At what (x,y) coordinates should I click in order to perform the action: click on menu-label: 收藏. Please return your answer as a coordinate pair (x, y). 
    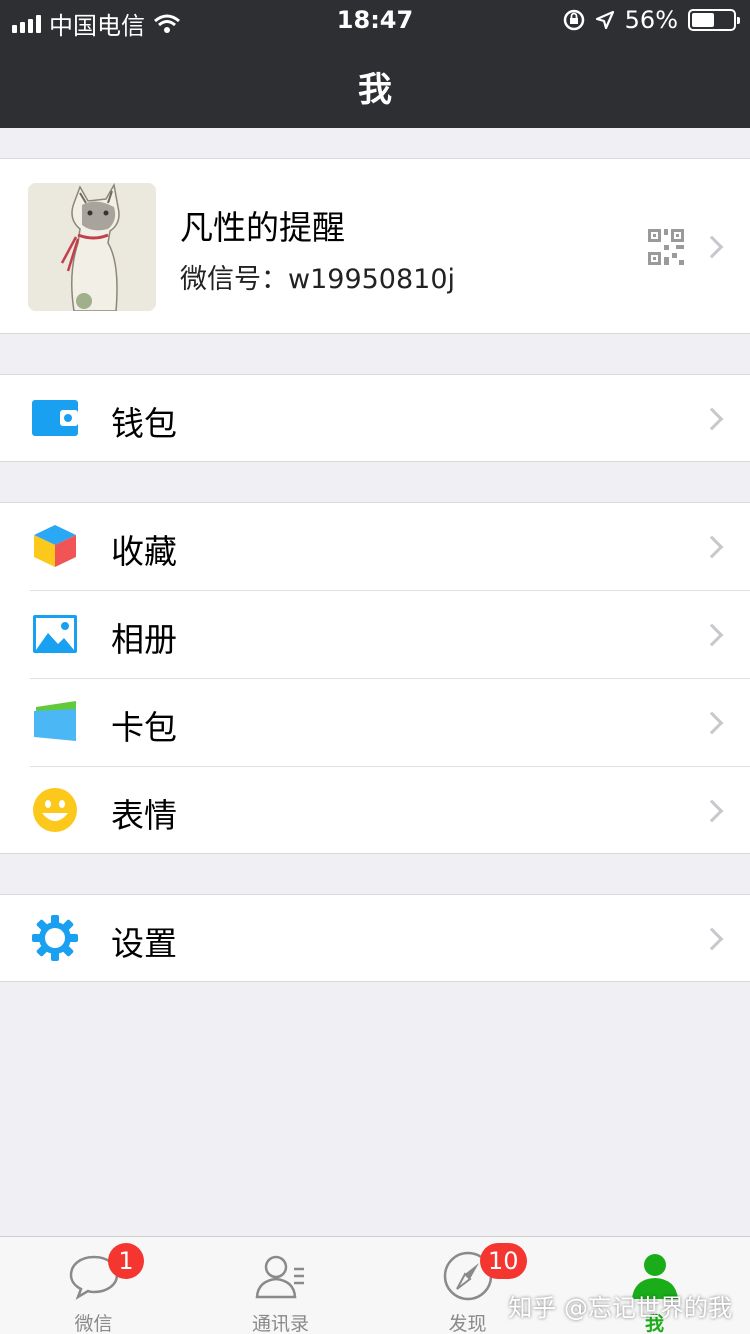
    Looking at the image, I should click on (144, 551).